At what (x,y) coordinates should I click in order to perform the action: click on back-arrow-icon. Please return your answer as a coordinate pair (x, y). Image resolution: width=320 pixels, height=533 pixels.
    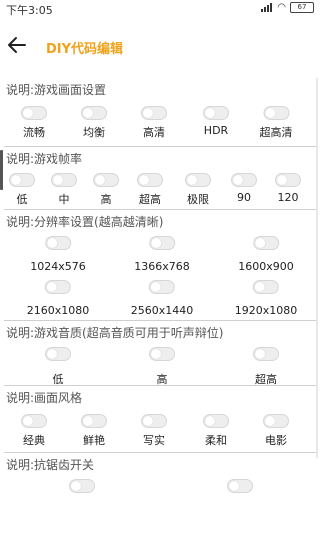
    Looking at the image, I should click on (17, 45).